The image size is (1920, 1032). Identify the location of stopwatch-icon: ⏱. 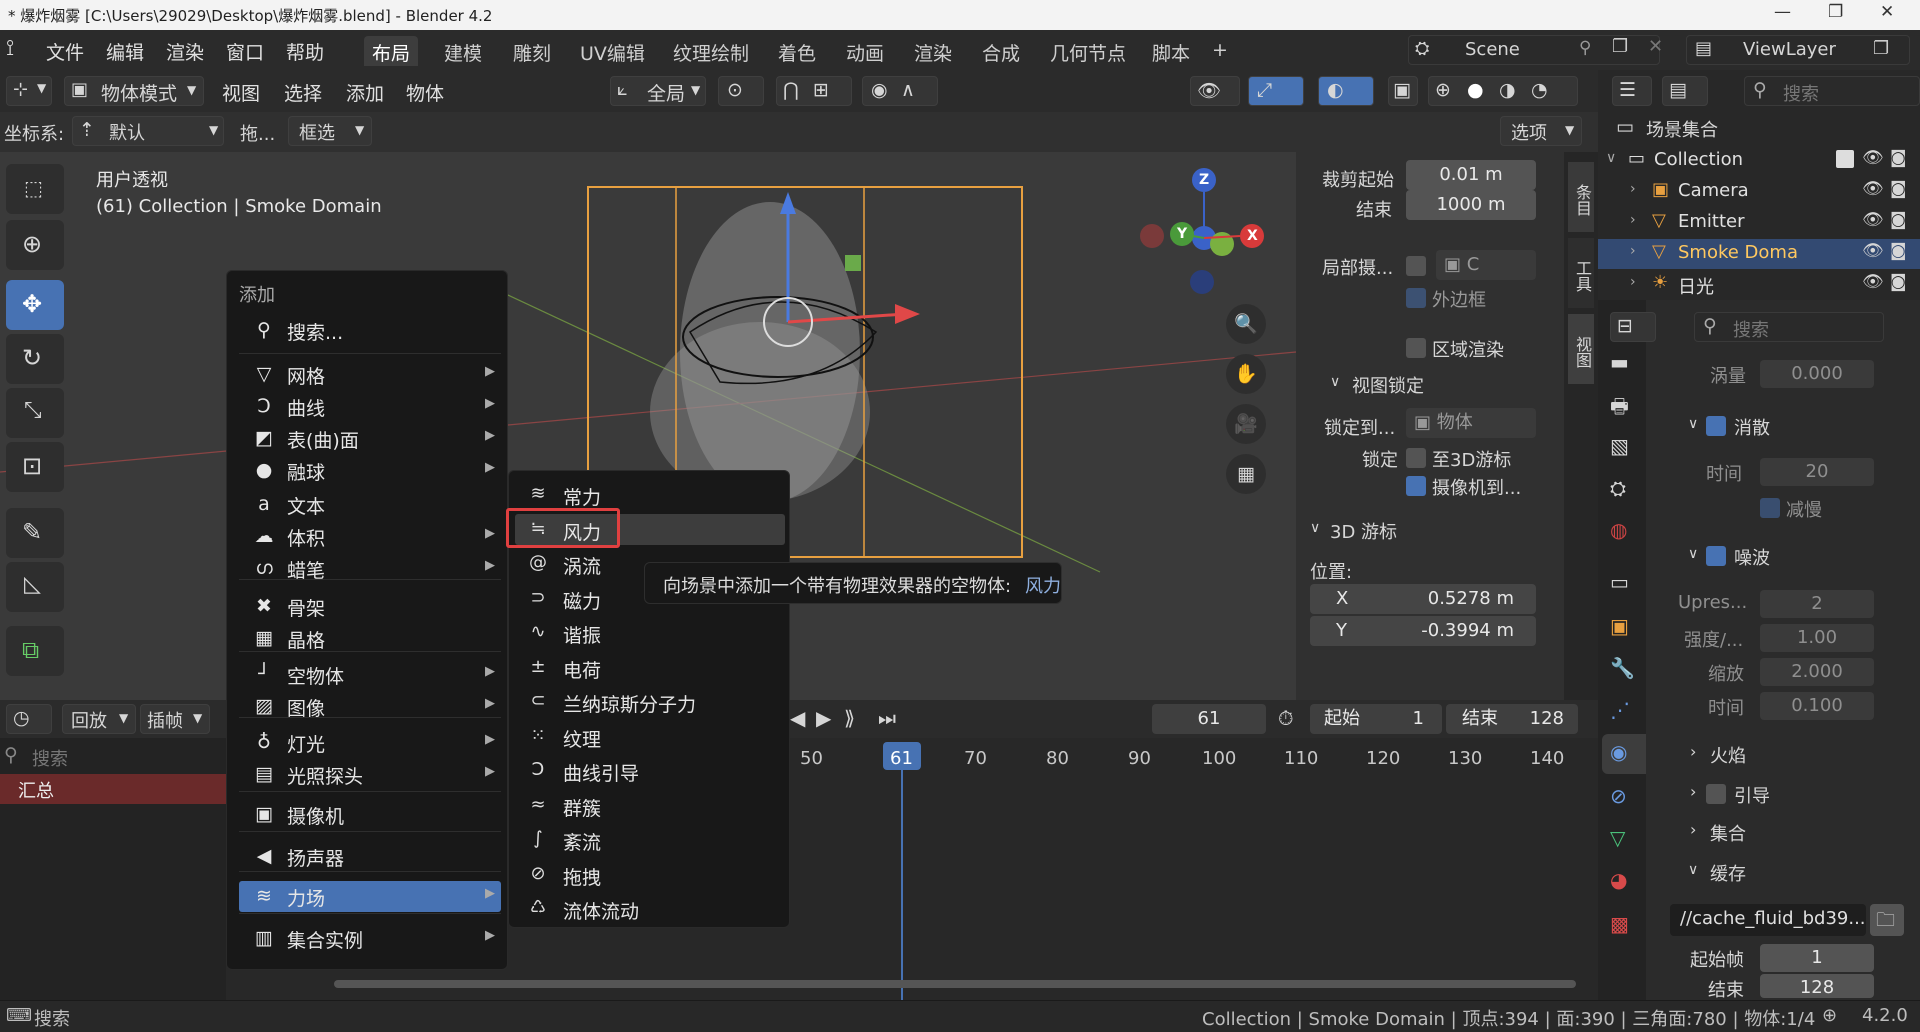
(1286, 718).